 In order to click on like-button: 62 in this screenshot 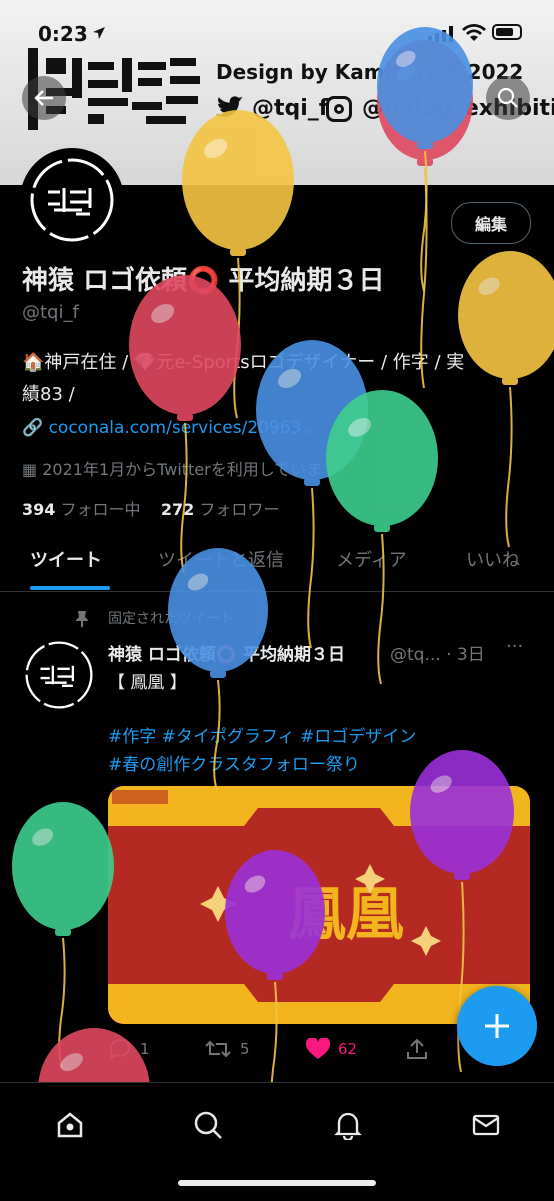, I will do `click(331, 1049)`.